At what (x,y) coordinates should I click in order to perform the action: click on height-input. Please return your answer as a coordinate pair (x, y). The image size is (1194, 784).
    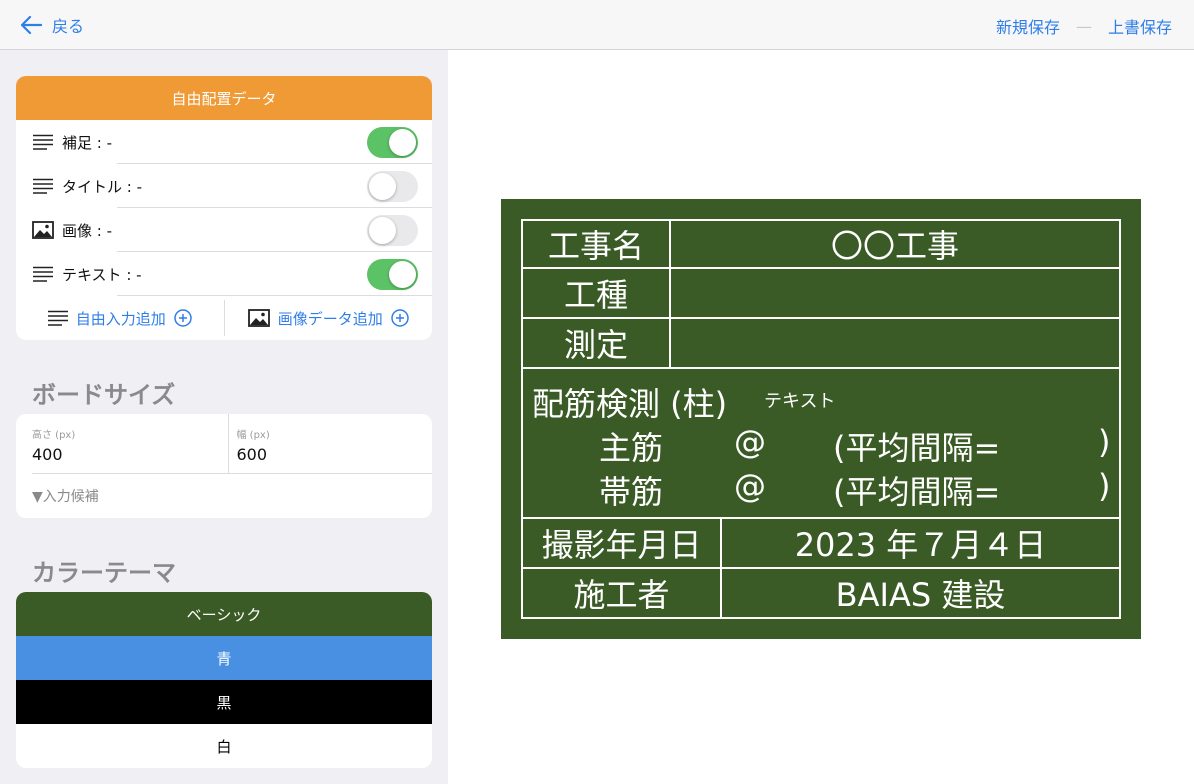
    Looking at the image, I should click on (107, 454).